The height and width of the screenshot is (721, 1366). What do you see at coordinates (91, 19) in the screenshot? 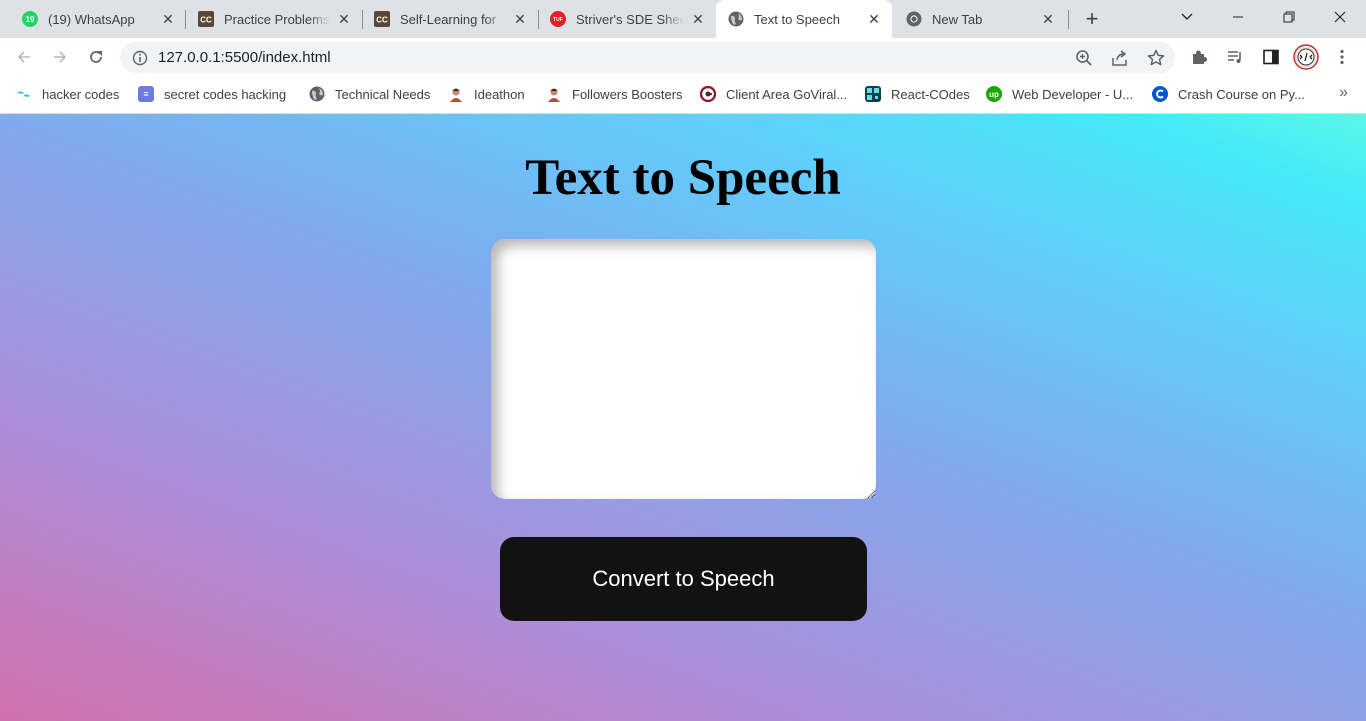
I see `tab-title: (19) WhatsApp` at bounding box center [91, 19].